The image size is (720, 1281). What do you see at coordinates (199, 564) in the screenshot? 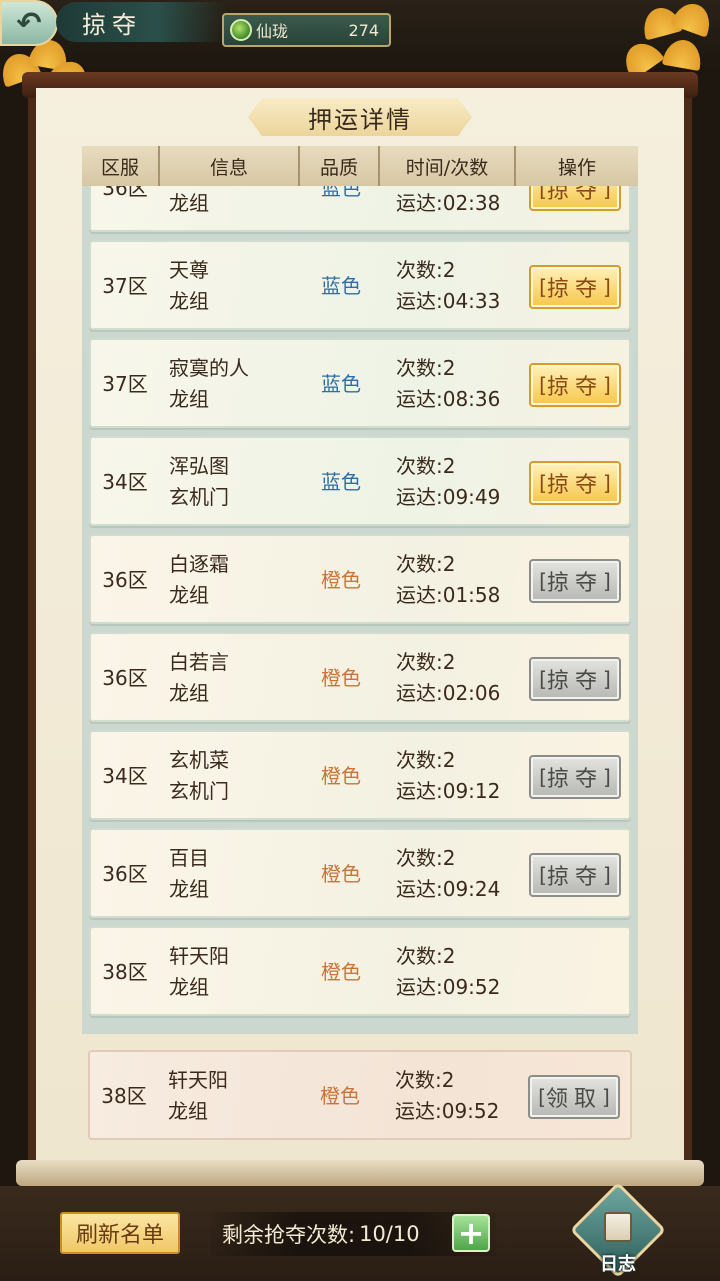
I see `row-player-name: 白逐霜` at bounding box center [199, 564].